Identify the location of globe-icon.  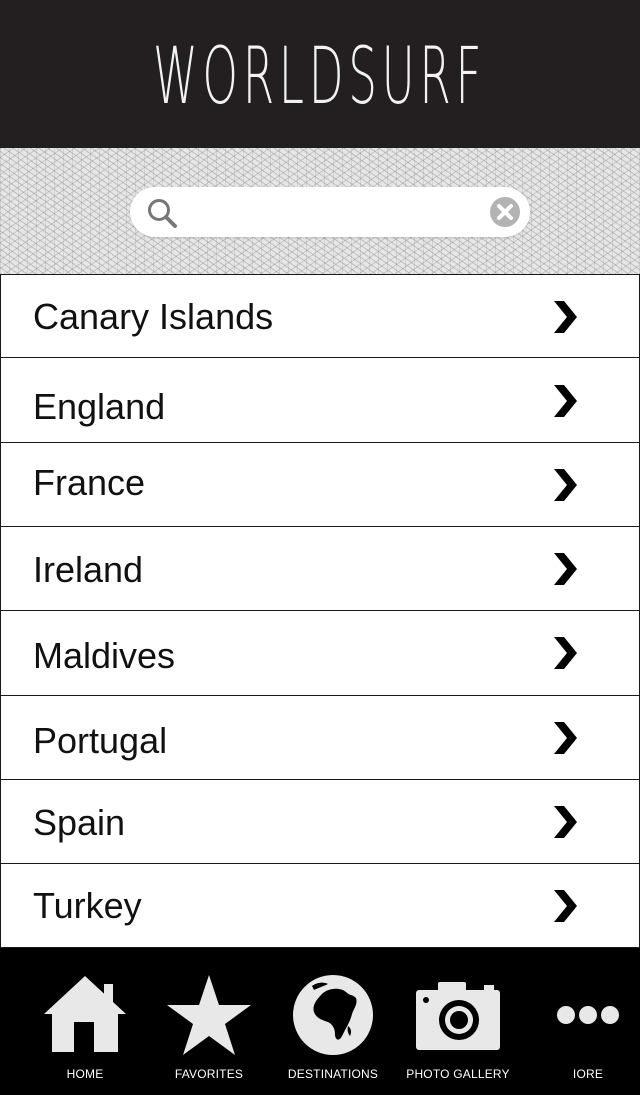
(333, 1015).